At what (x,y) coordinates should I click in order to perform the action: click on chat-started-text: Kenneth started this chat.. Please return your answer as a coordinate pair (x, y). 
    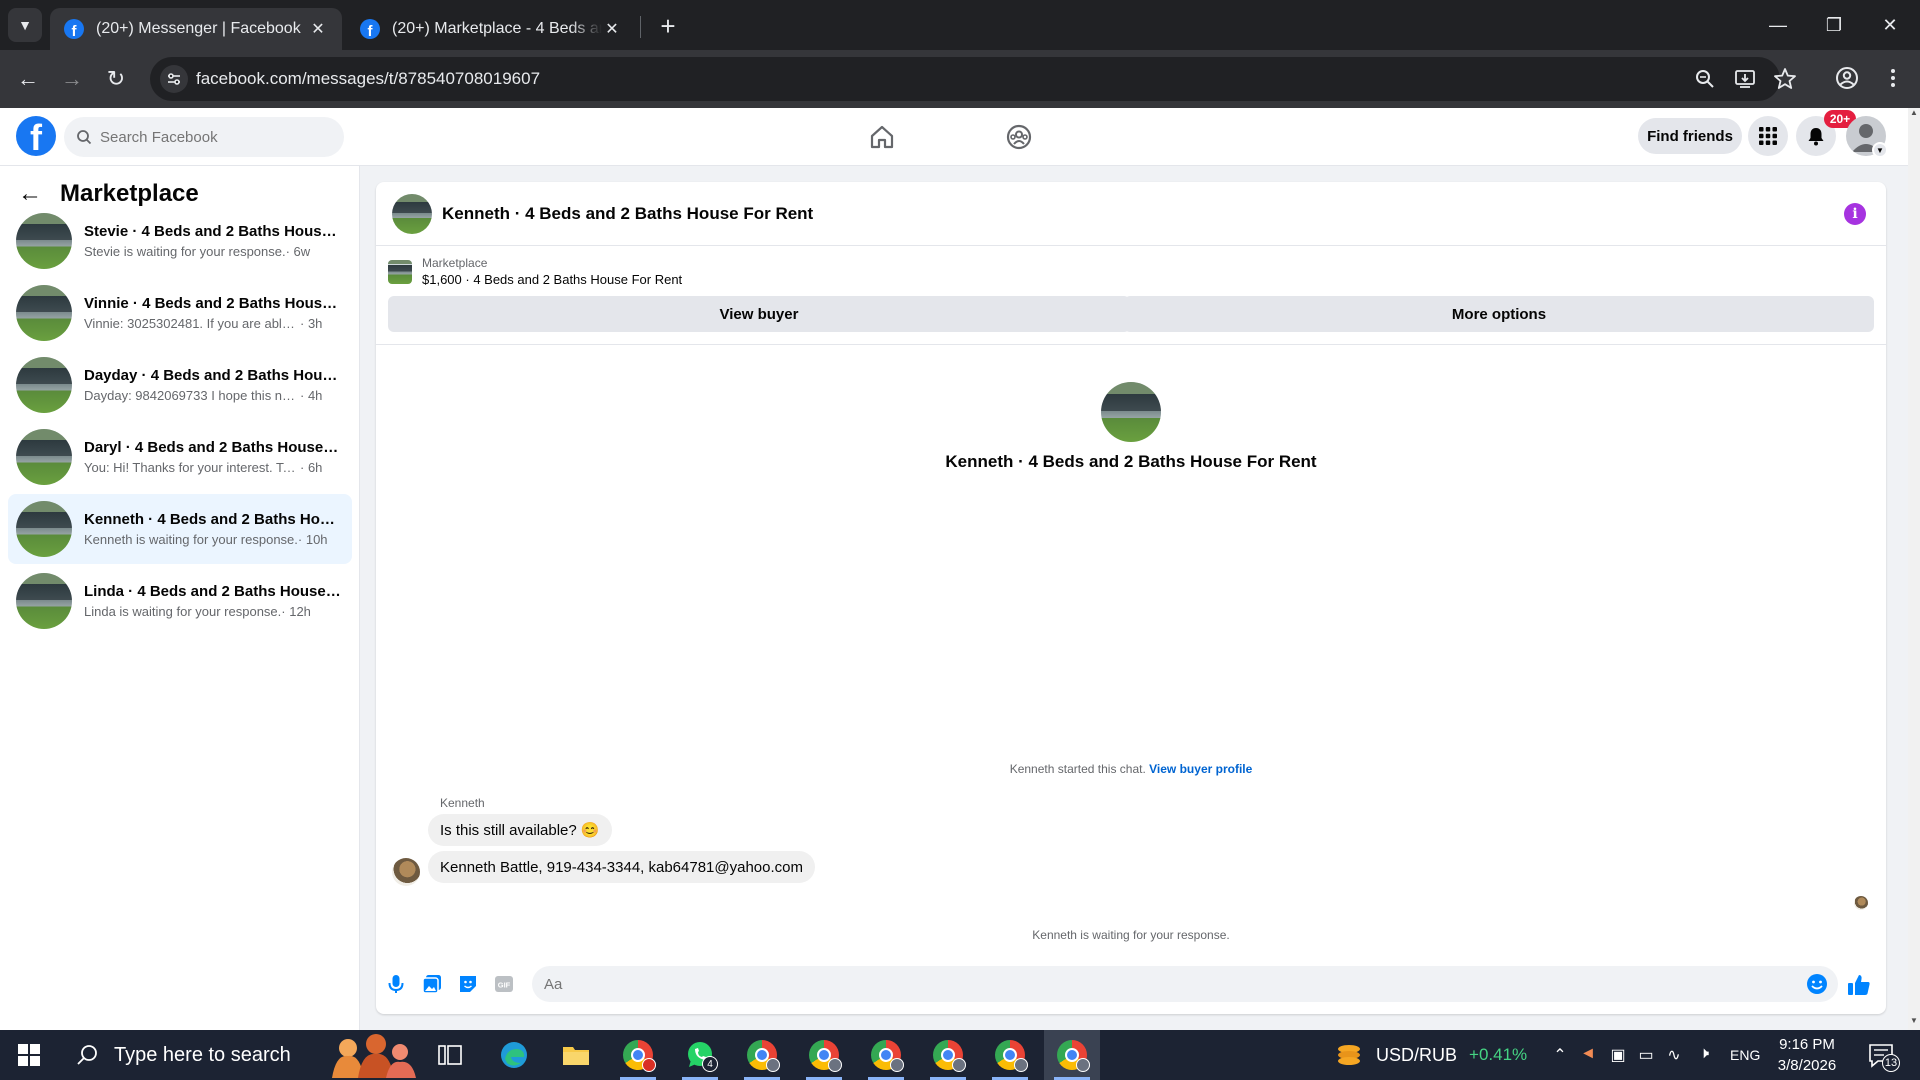
    Looking at the image, I should click on (1077, 769).